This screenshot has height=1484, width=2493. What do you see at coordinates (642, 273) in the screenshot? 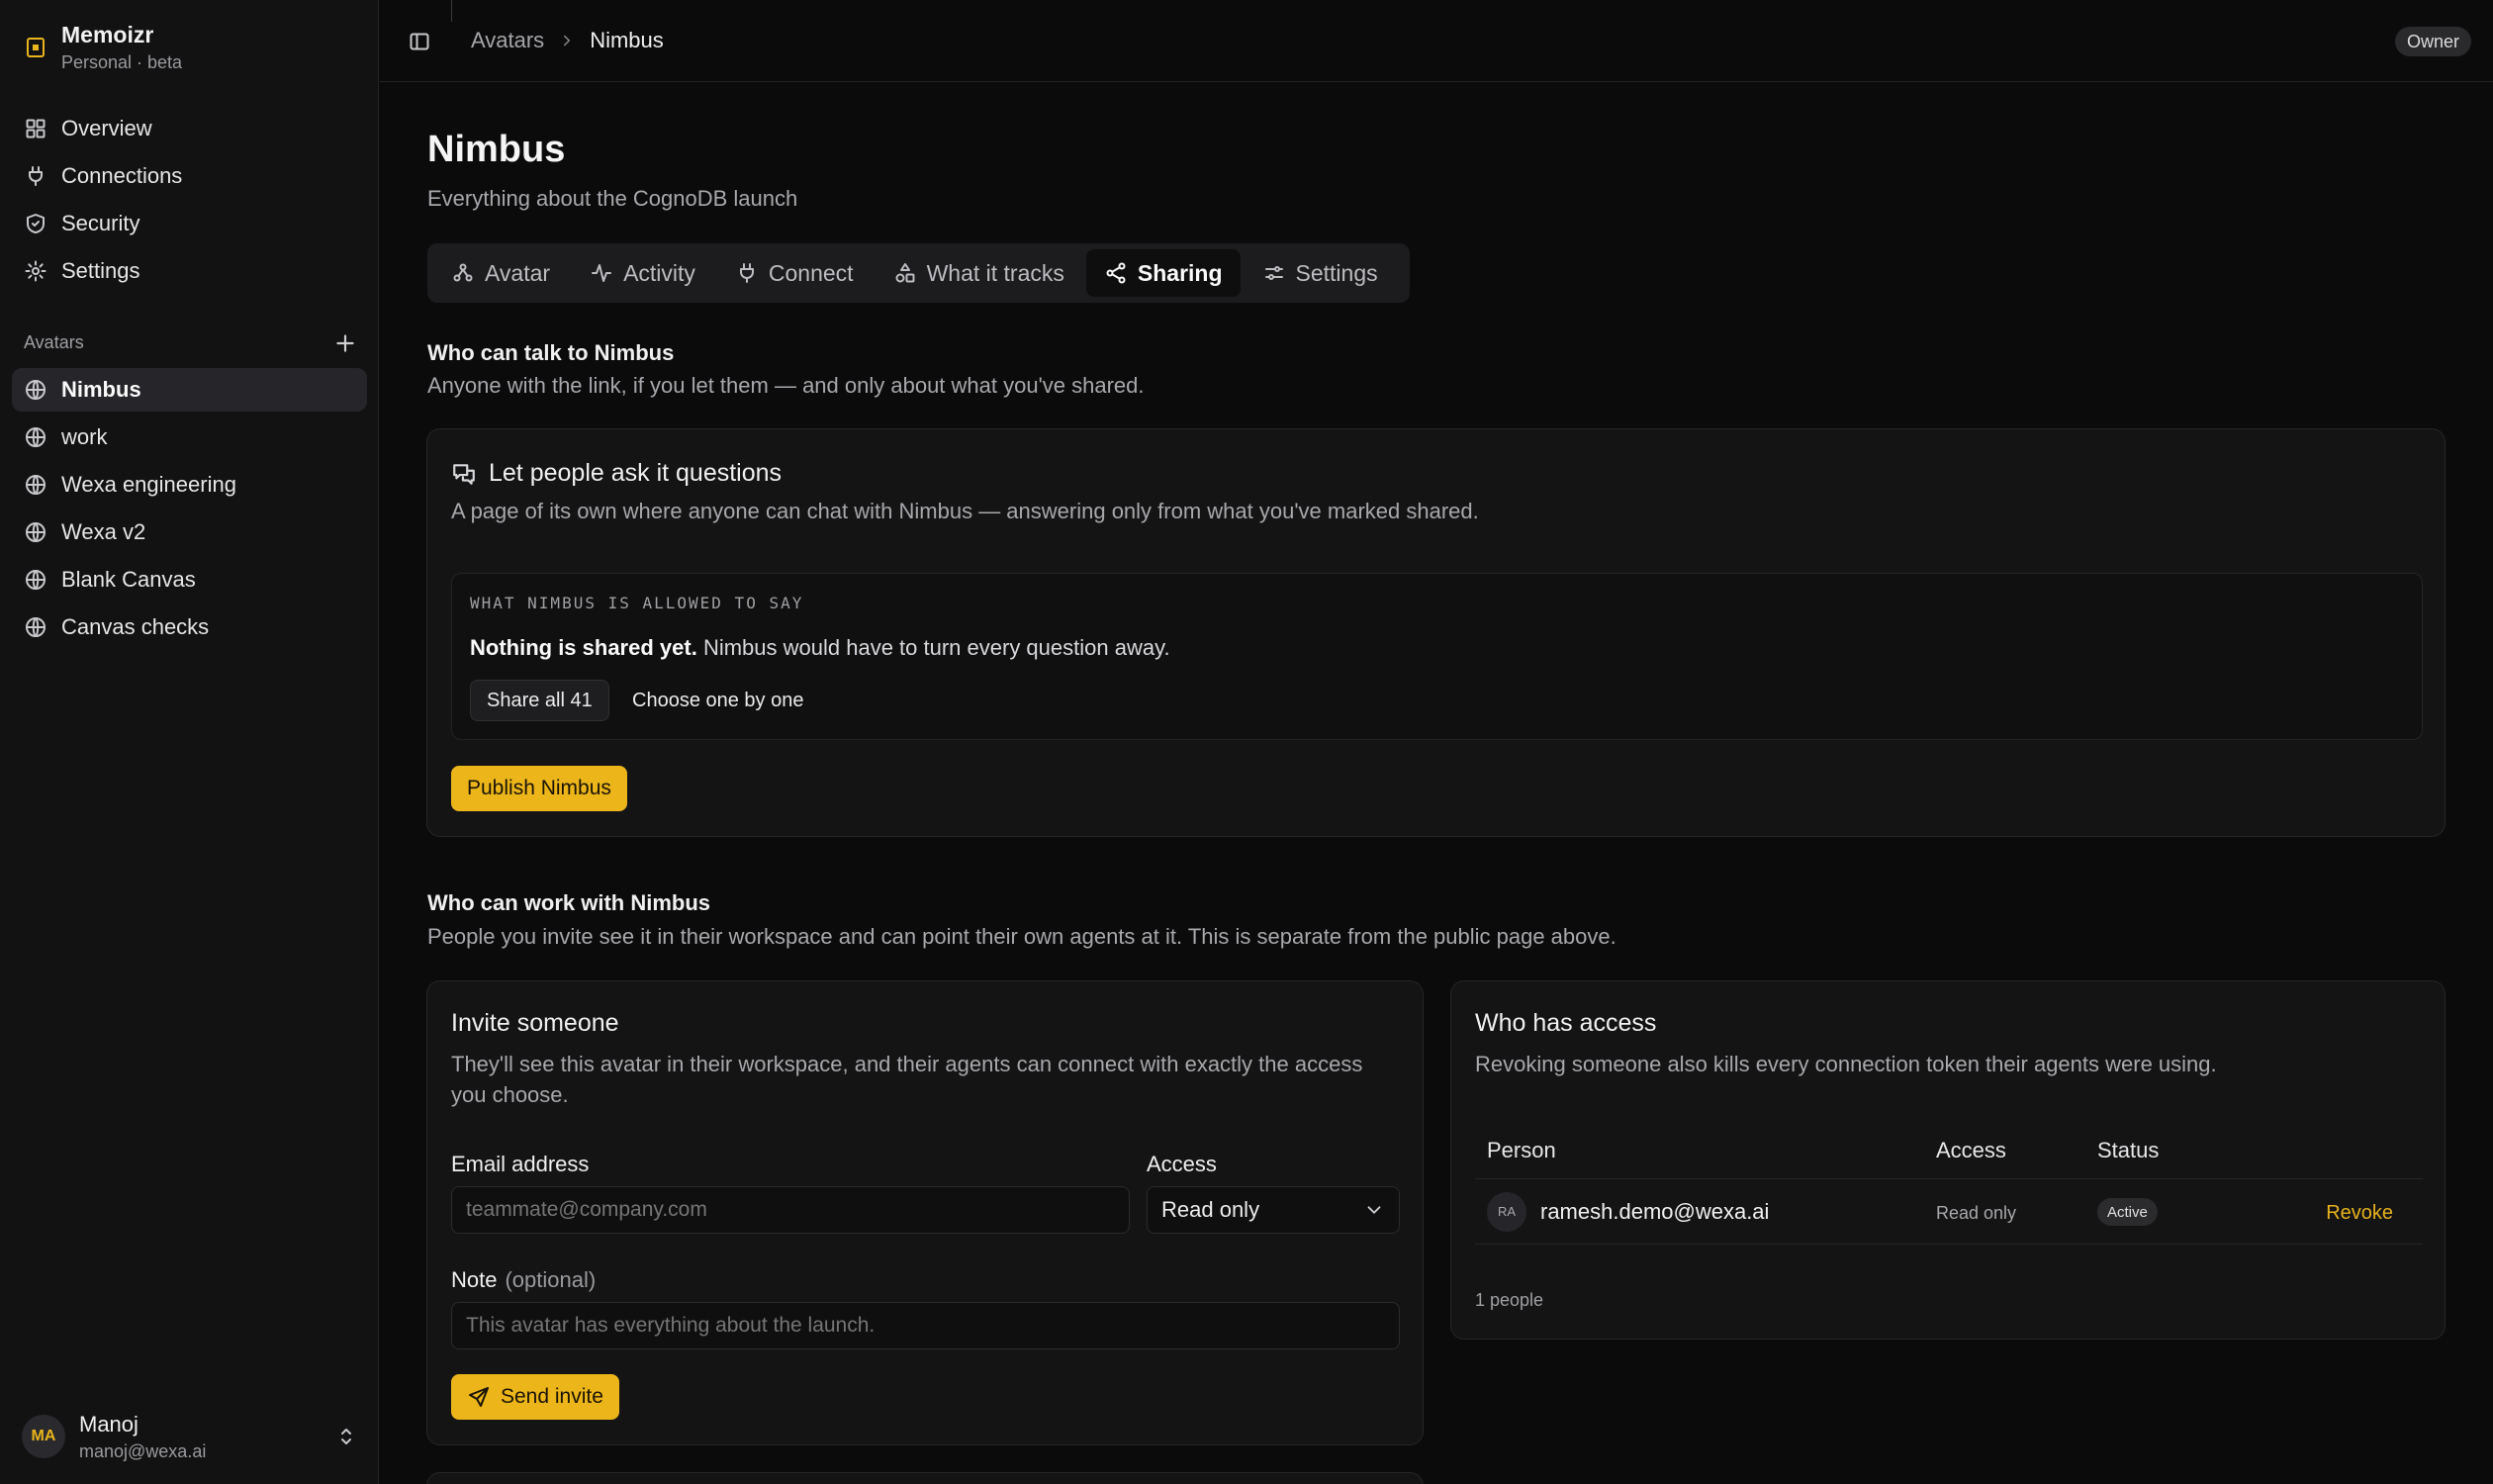
I see `tab-activity: Activity` at bounding box center [642, 273].